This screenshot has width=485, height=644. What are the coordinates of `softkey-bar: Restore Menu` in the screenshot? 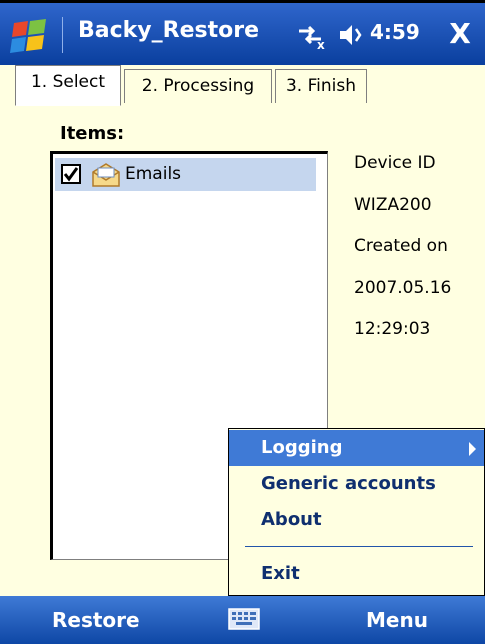 It's located at (242, 620).